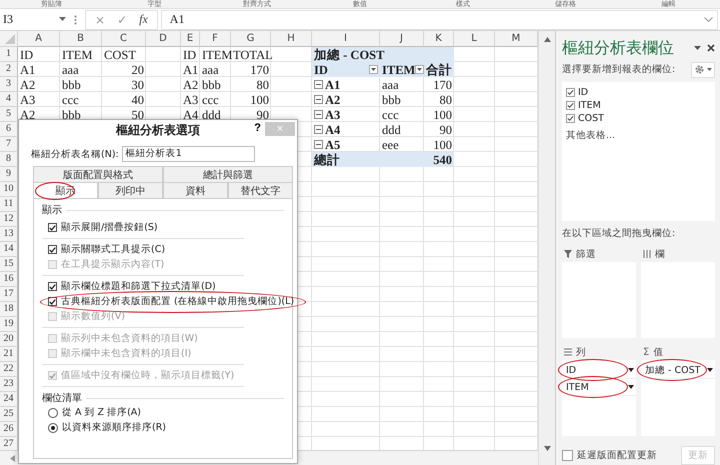 The image size is (720, 465). What do you see at coordinates (112, 264) in the screenshot?
I see `option-label: 在工具提示顯示內容(T)` at bounding box center [112, 264].